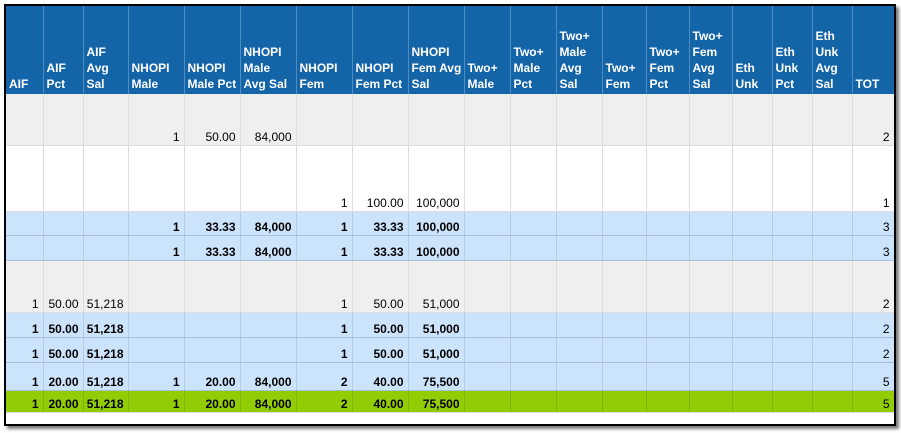 This screenshot has width=901, height=433. What do you see at coordinates (156, 50) in the screenshot?
I see `col-header: NHOPI Male` at bounding box center [156, 50].